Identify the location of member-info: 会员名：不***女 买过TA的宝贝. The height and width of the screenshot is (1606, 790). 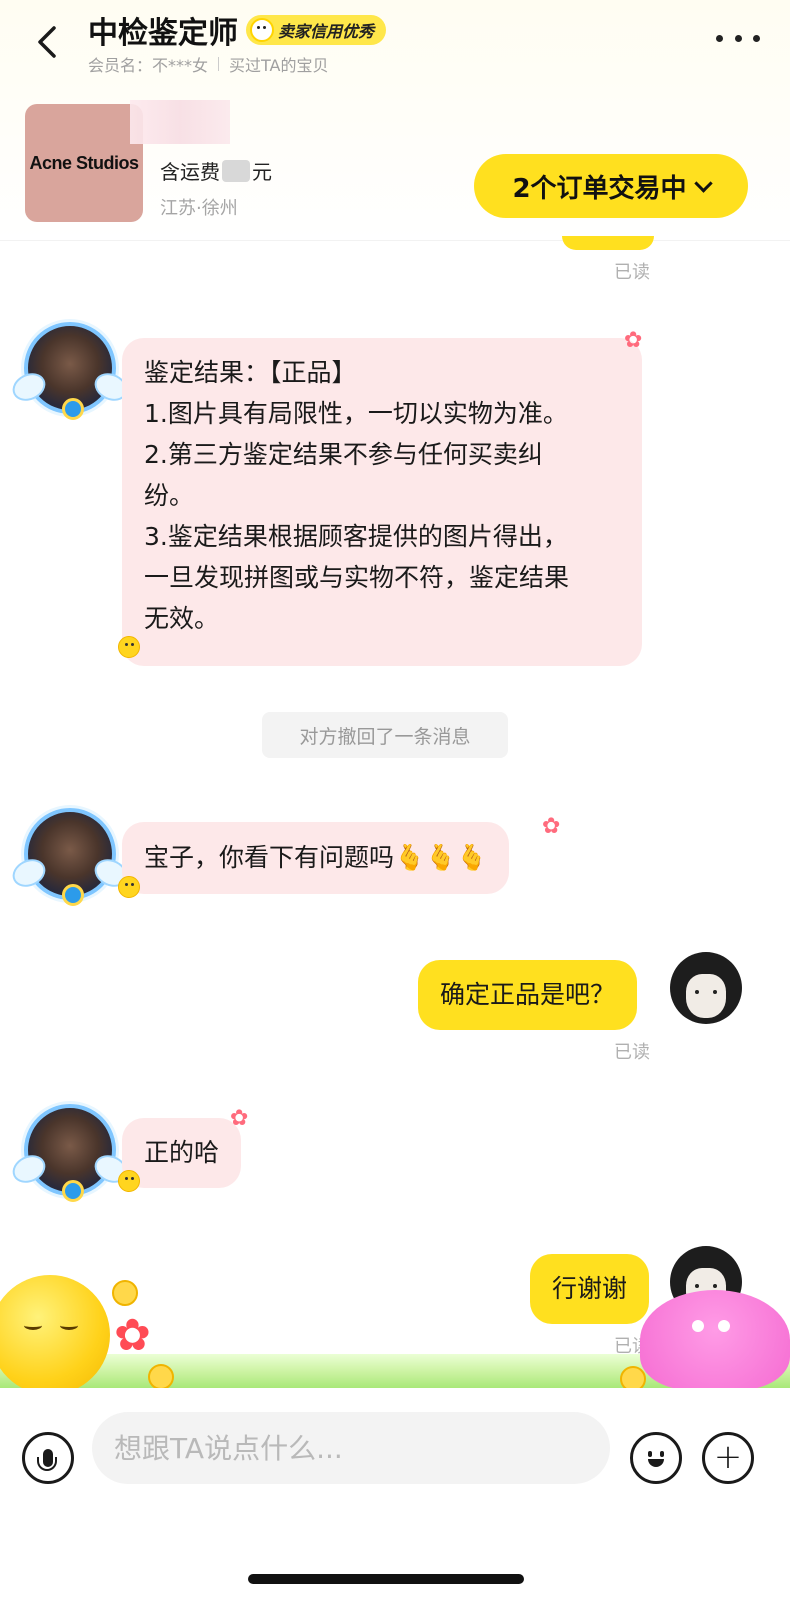
(208, 64).